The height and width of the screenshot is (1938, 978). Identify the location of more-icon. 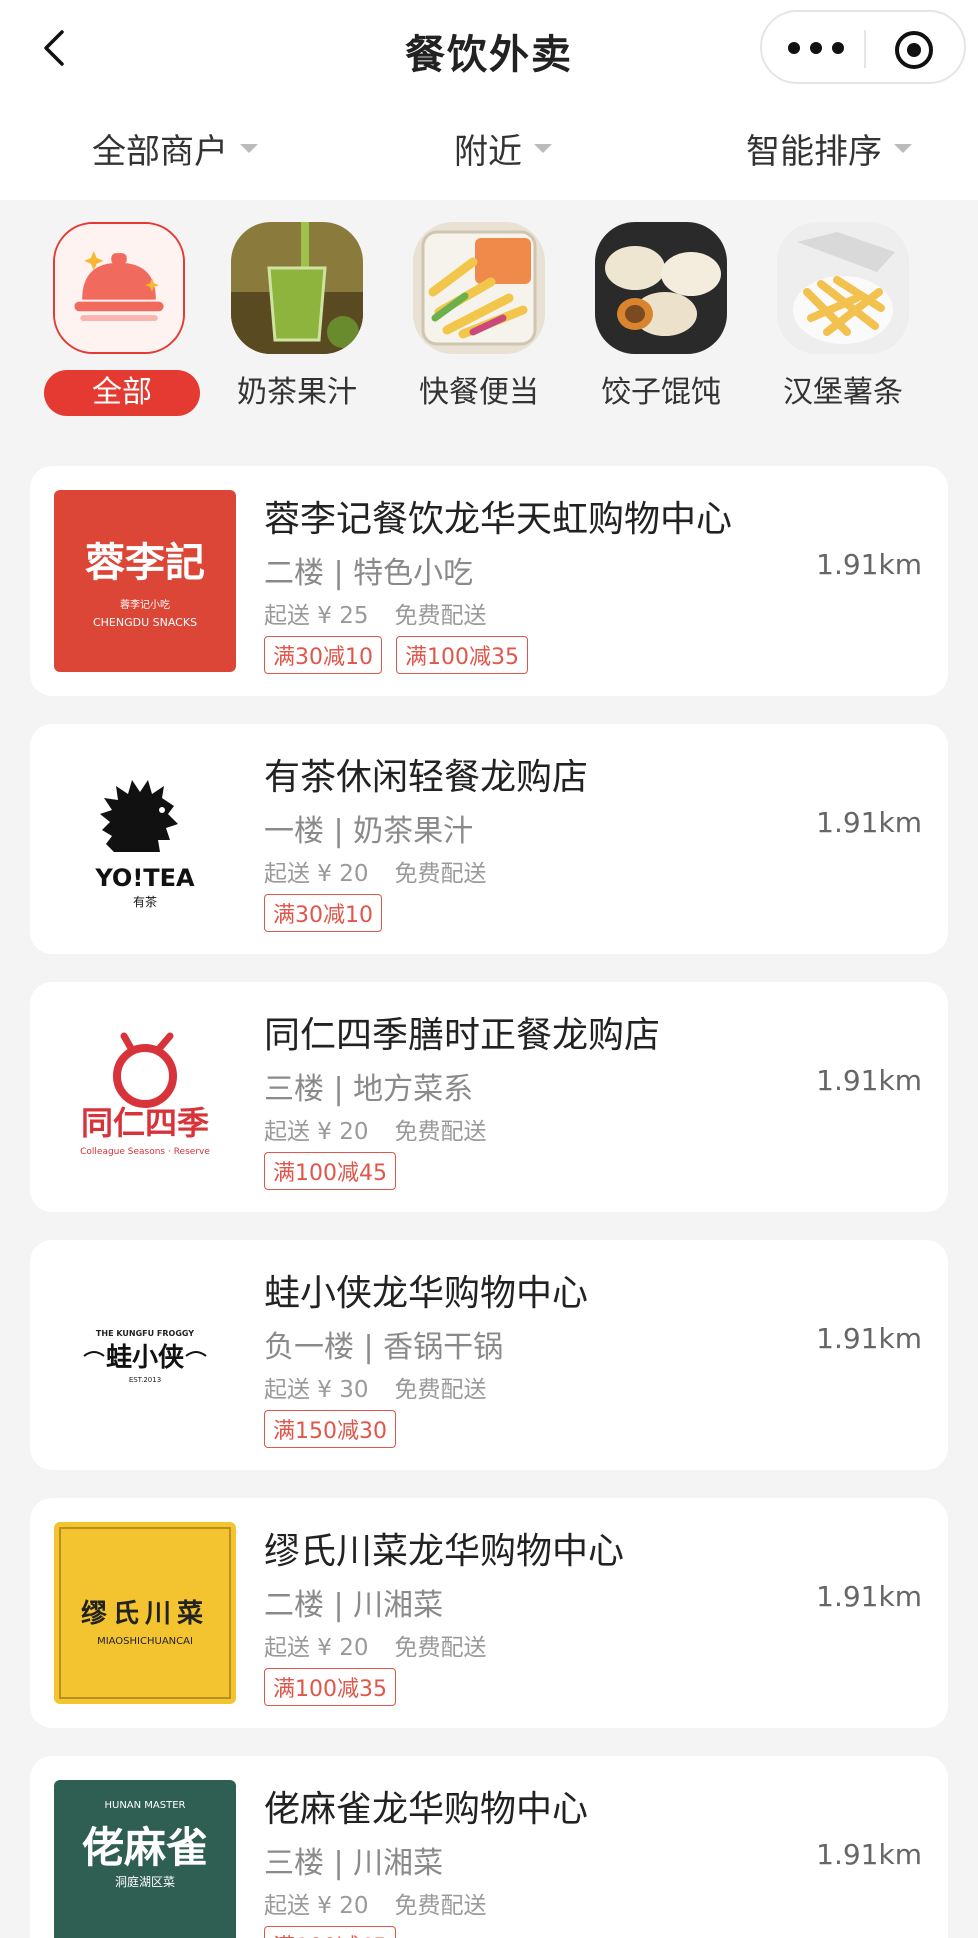
(816, 48).